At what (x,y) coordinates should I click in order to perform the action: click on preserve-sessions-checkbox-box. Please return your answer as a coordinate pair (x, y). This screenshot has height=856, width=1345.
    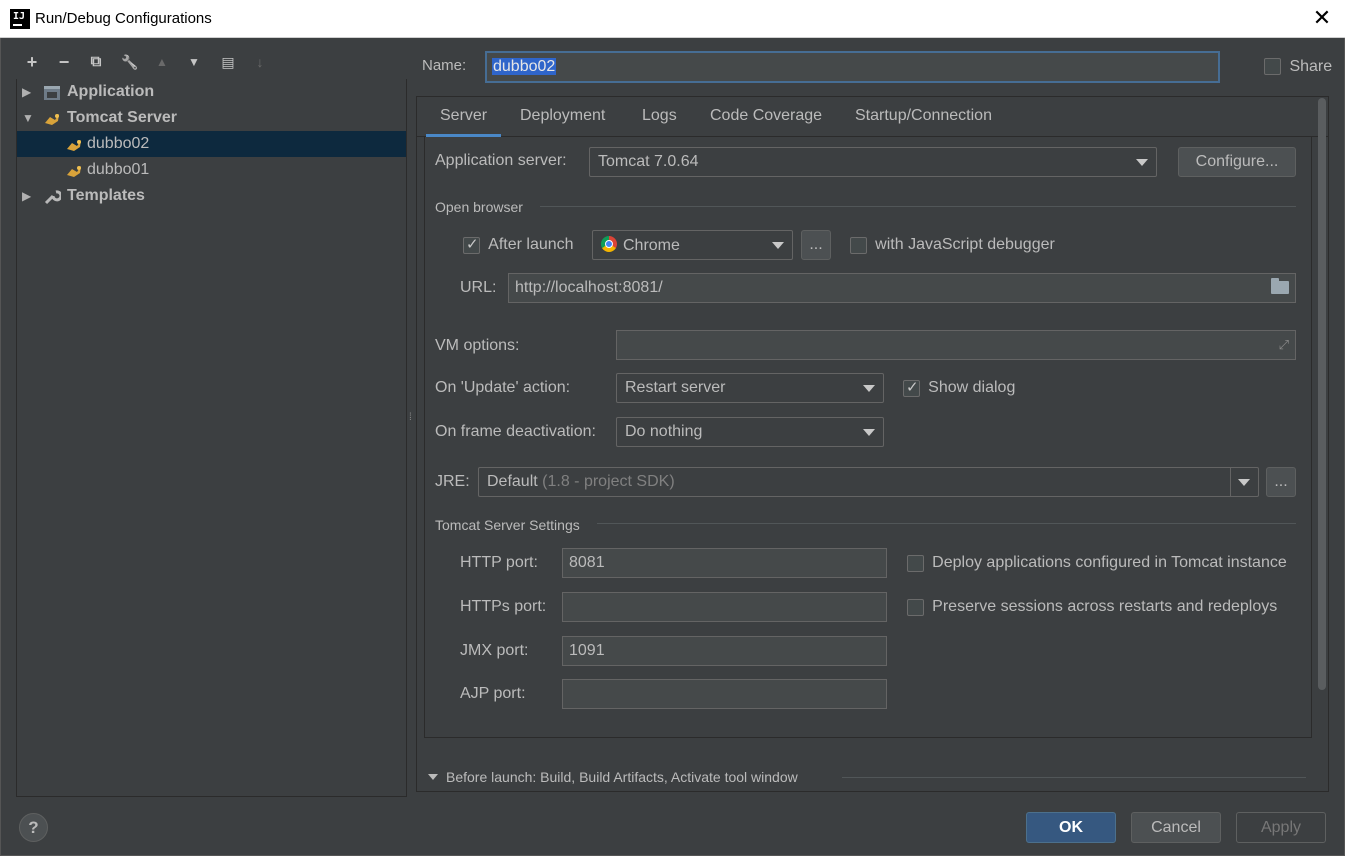
    Looking at the image, I should click on (915, 607).